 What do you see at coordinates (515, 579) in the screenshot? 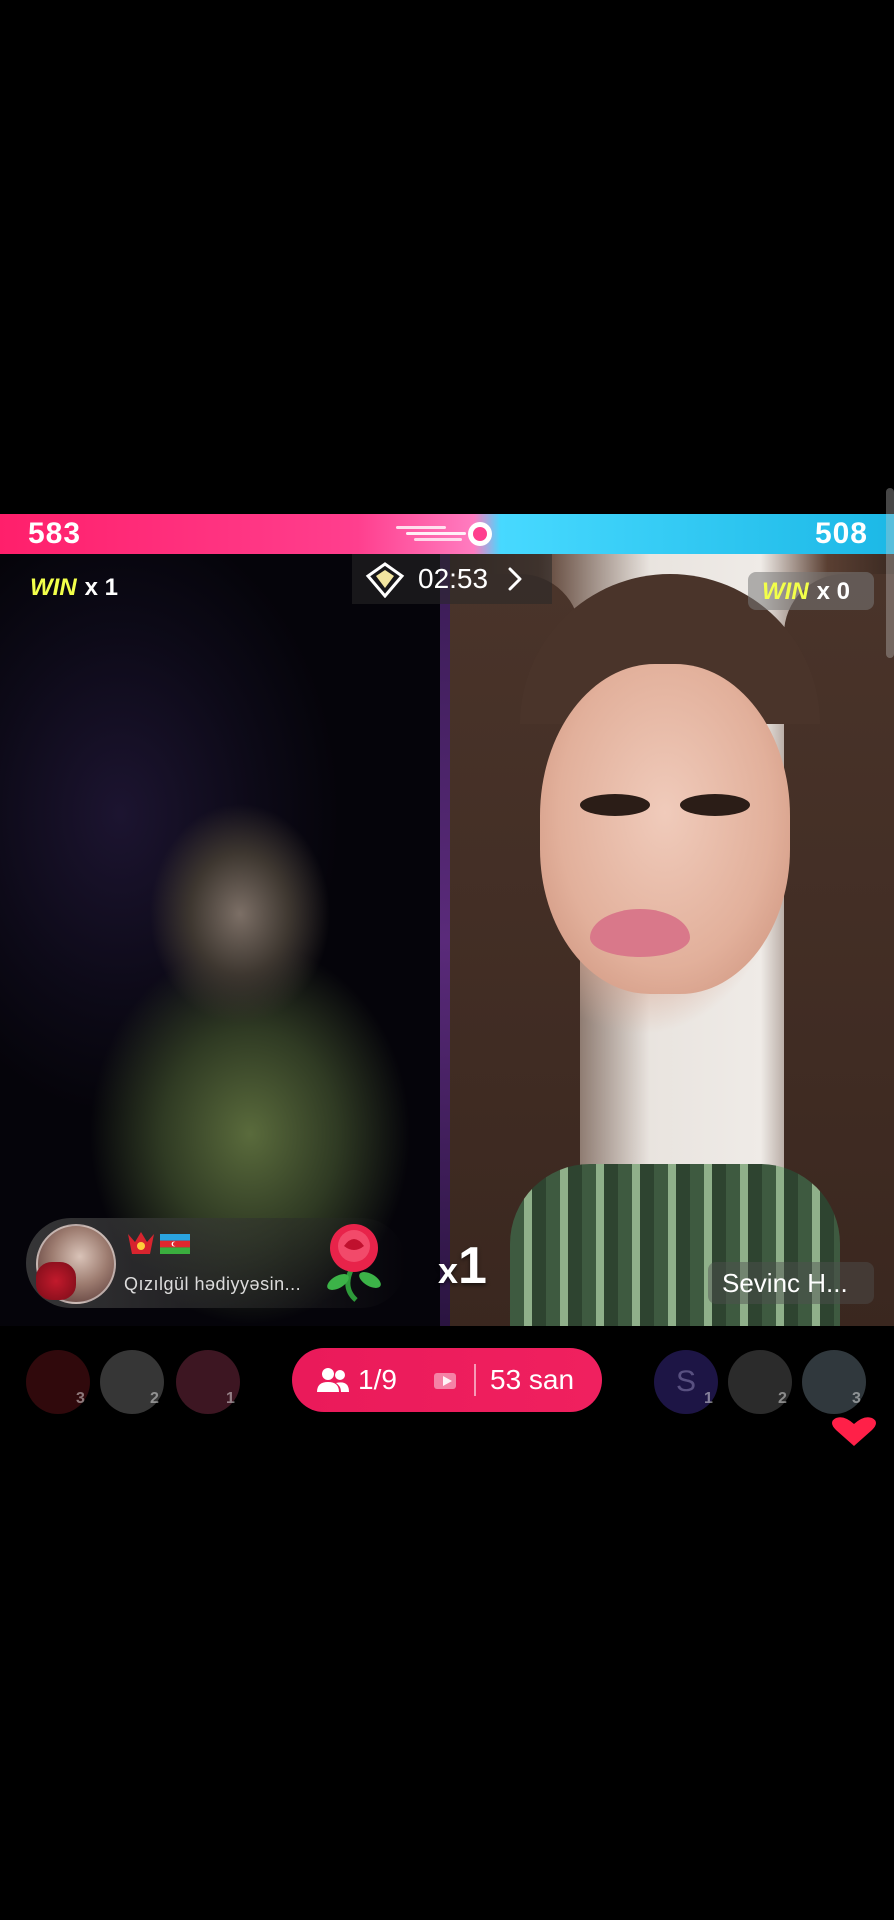
I see `chevron-right-icon` at bounding box center [515, 579].